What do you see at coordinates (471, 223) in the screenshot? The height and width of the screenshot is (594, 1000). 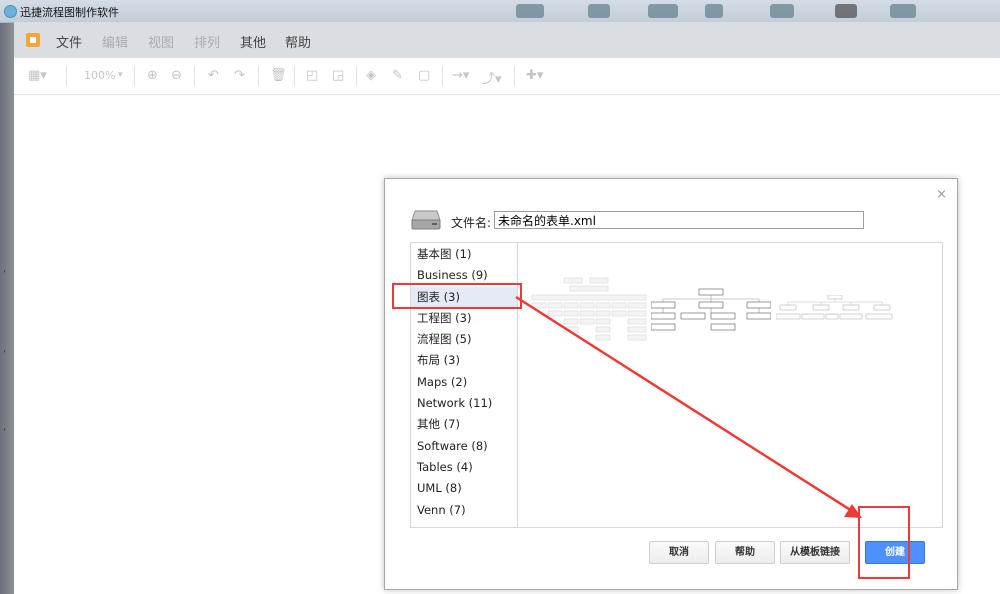 I see `filename-label: 文件名:` at bounding box center [471, 223].